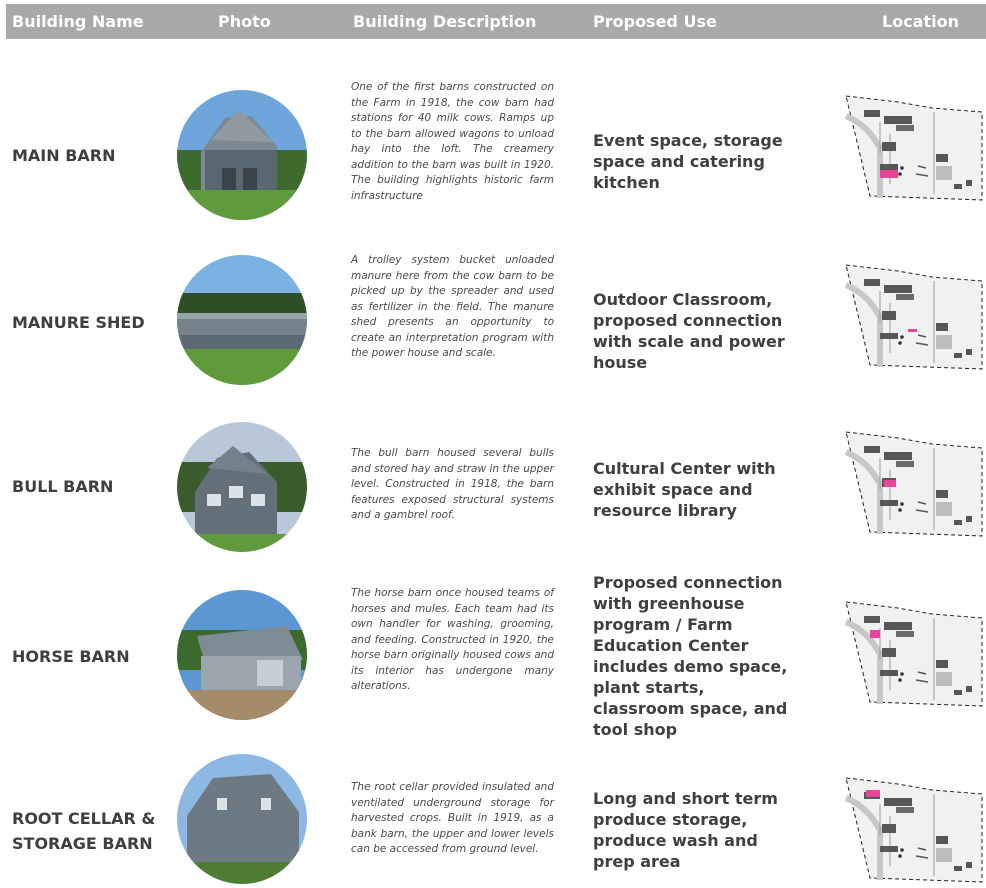  What do you see at coordinates (84, 831) in the screenshot?
I see `building-name: ROOT CELLAR & STORAGE BARN` at bounding box center [84, 831].